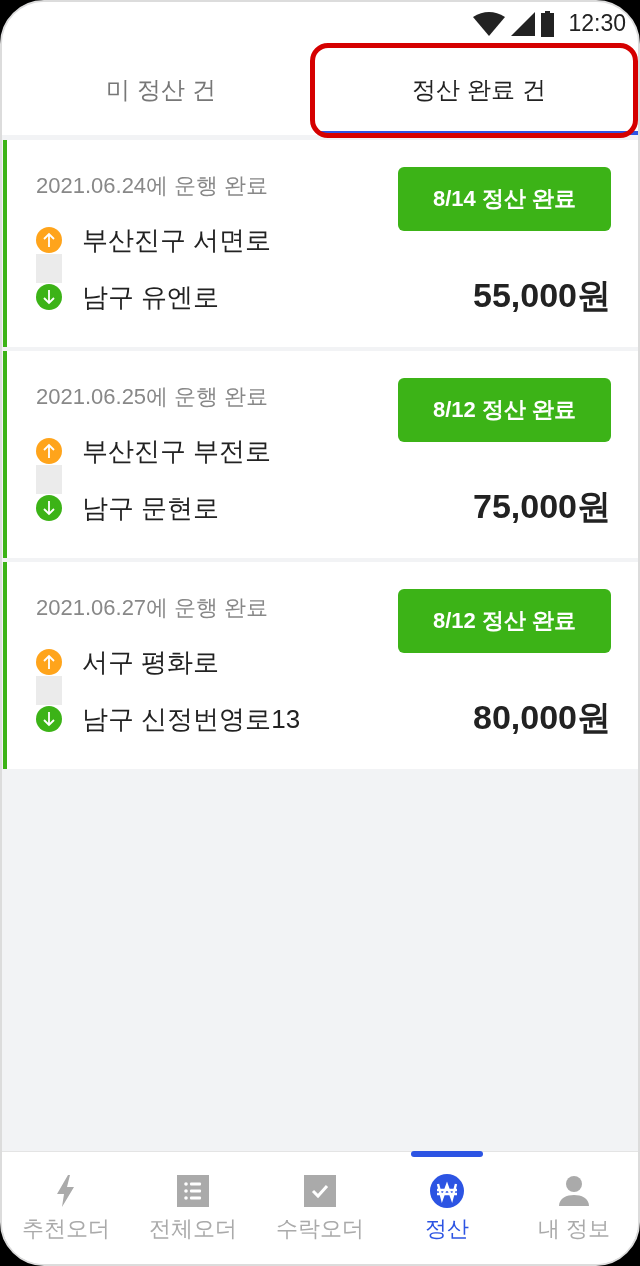  What do you see at coordinates (151, 297) in the screenshot?
I see `dropoff-address: 남구 유엔로` at bounding box center [151, 297].